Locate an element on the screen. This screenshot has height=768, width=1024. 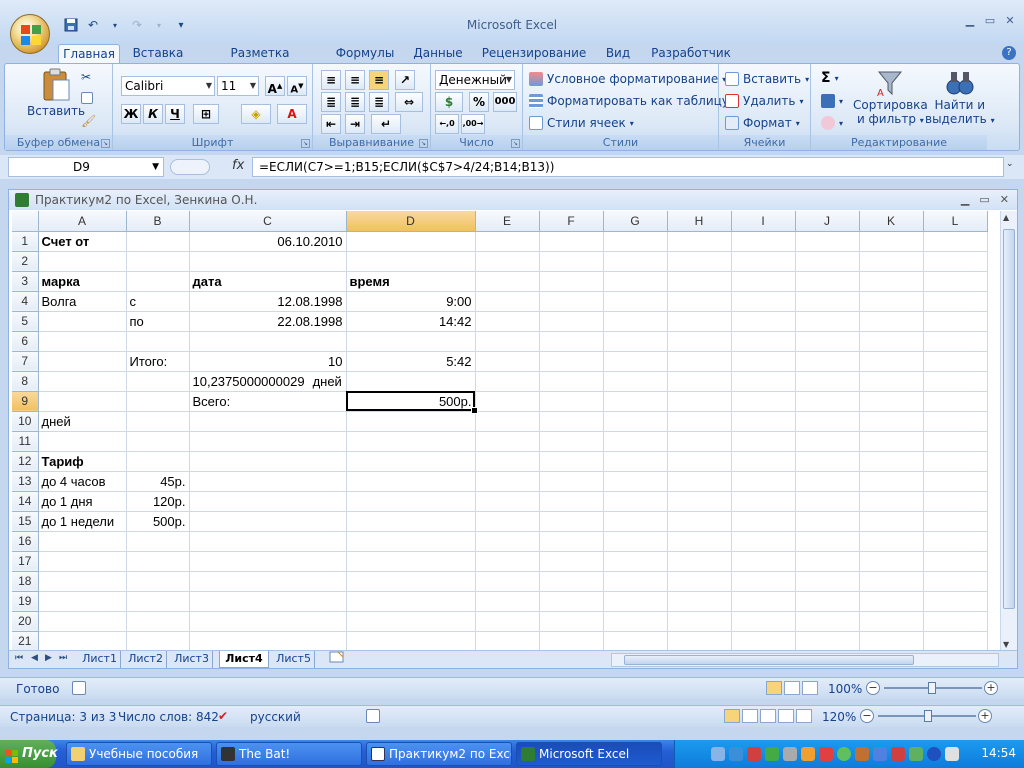
column-header: A is located at coordinates (82, 221).